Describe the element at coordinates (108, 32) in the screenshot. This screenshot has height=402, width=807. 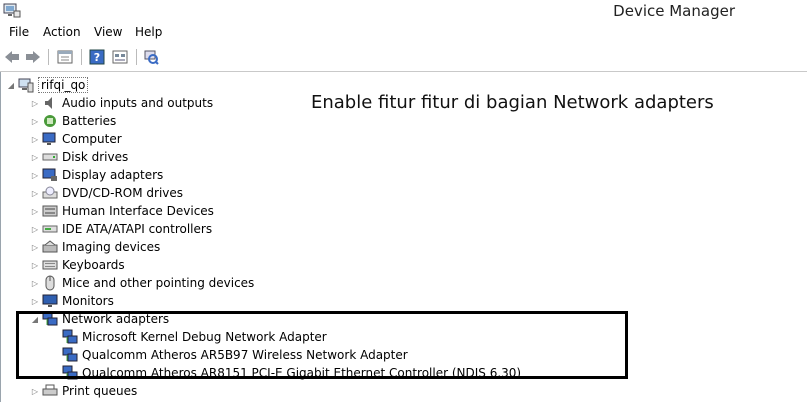
I see `menu-view: View` at that location.